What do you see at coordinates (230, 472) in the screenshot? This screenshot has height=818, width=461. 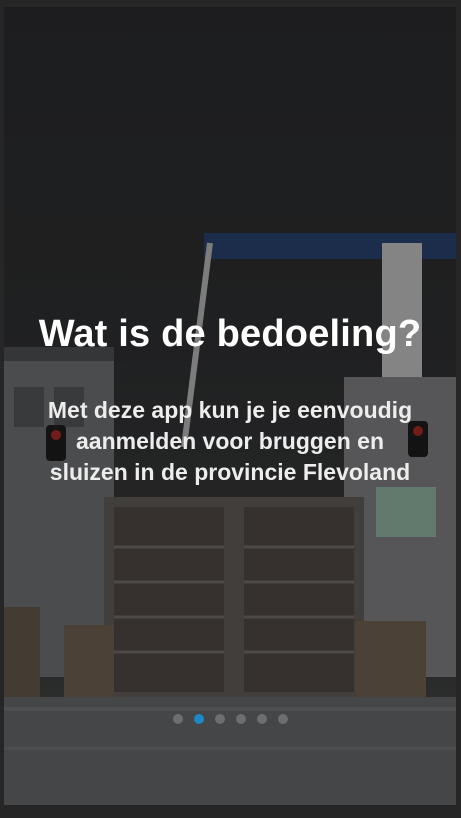 I see `slide-description-line: sluizen in de provincie Flevoland` at bounding box center [230, 472].